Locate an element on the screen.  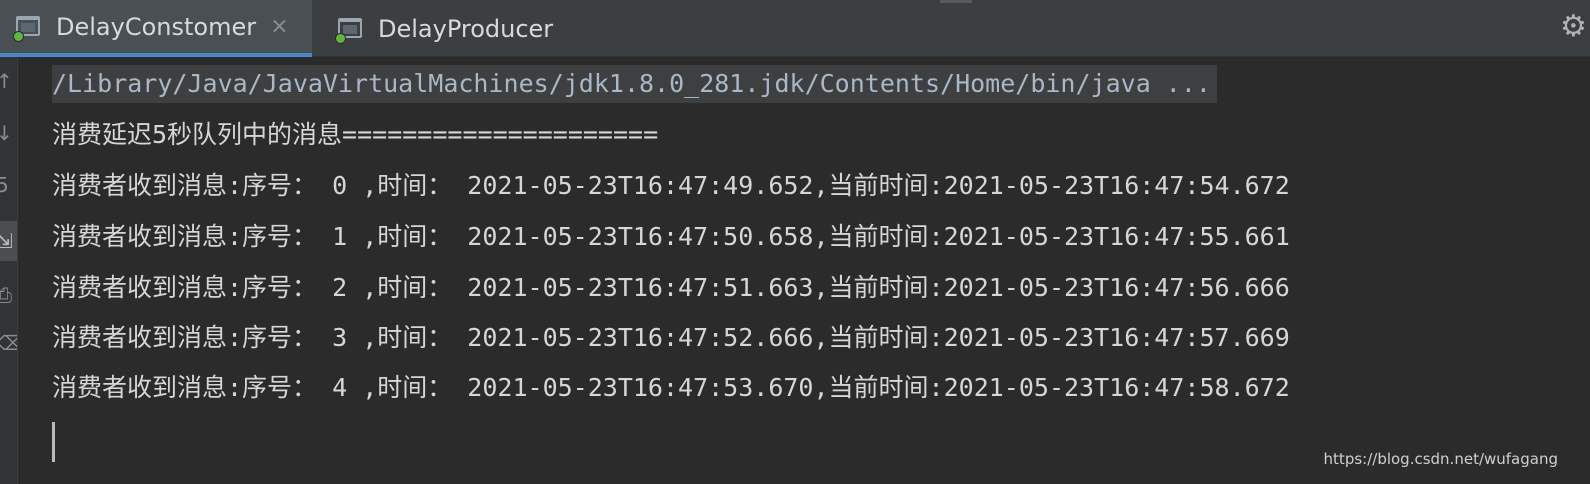
text-caret is located at coordinates (53, 442).